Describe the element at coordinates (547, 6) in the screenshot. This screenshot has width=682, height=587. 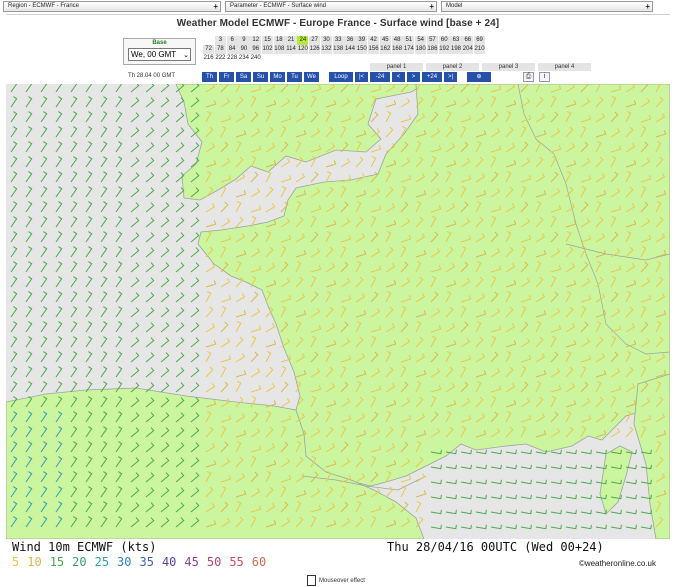
I see `model-dropdown: Model +` at that location.